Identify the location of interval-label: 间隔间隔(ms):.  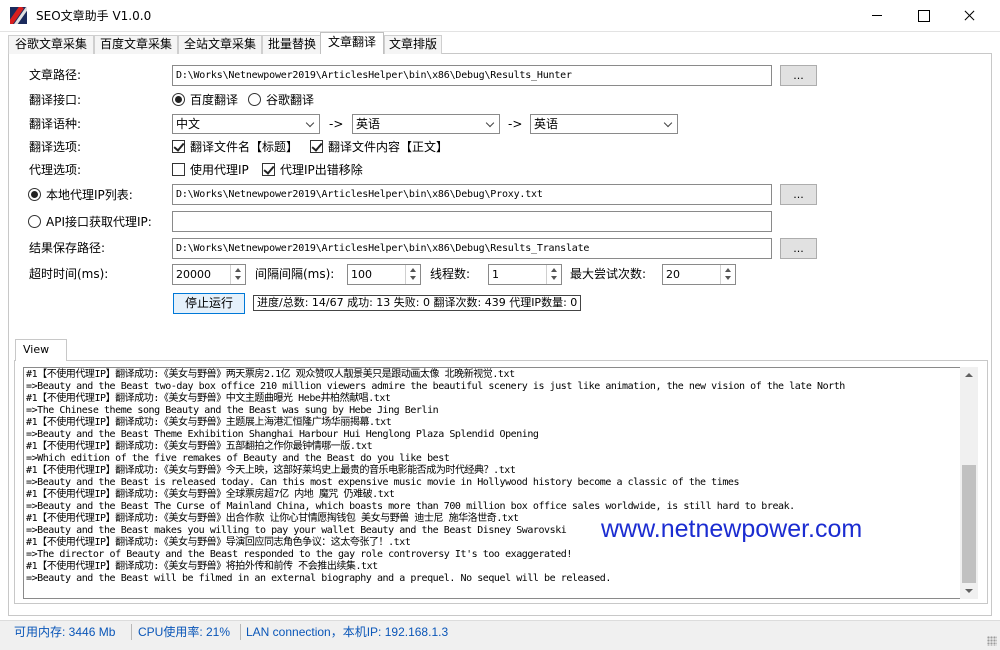
(295, 274).